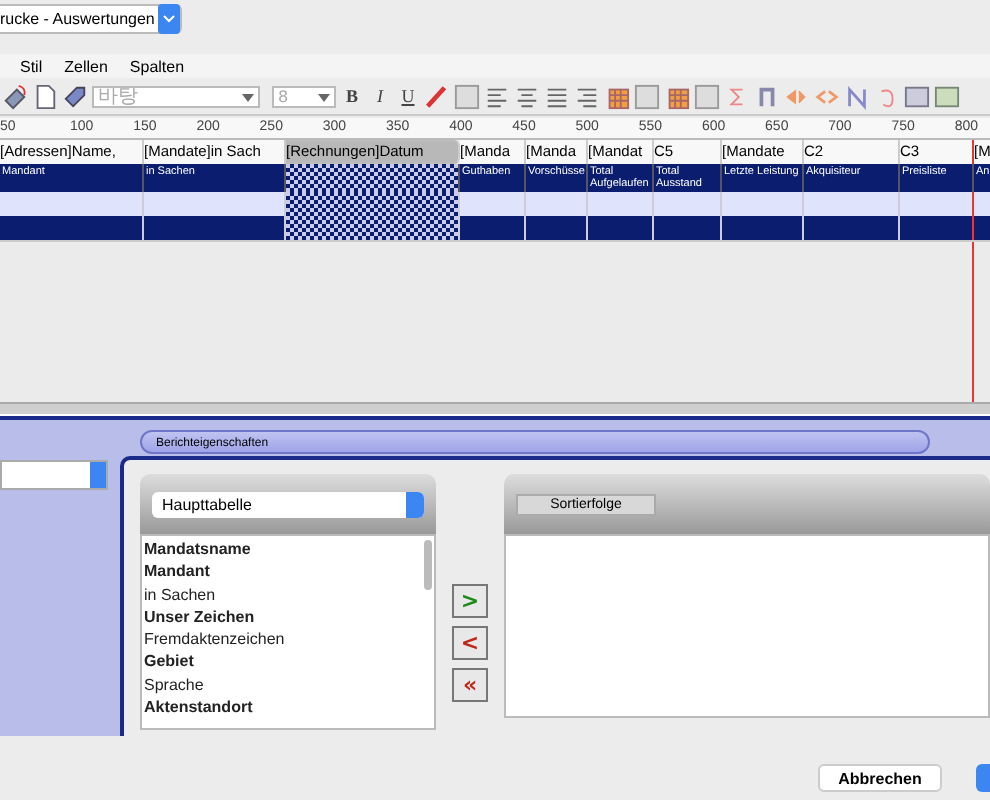 The width and height of the screenshot is (990, 800). What do you see at coordinates (380, 96) in the screenshot?
I see `text-style-button: I` at bounding box center [380, 96].